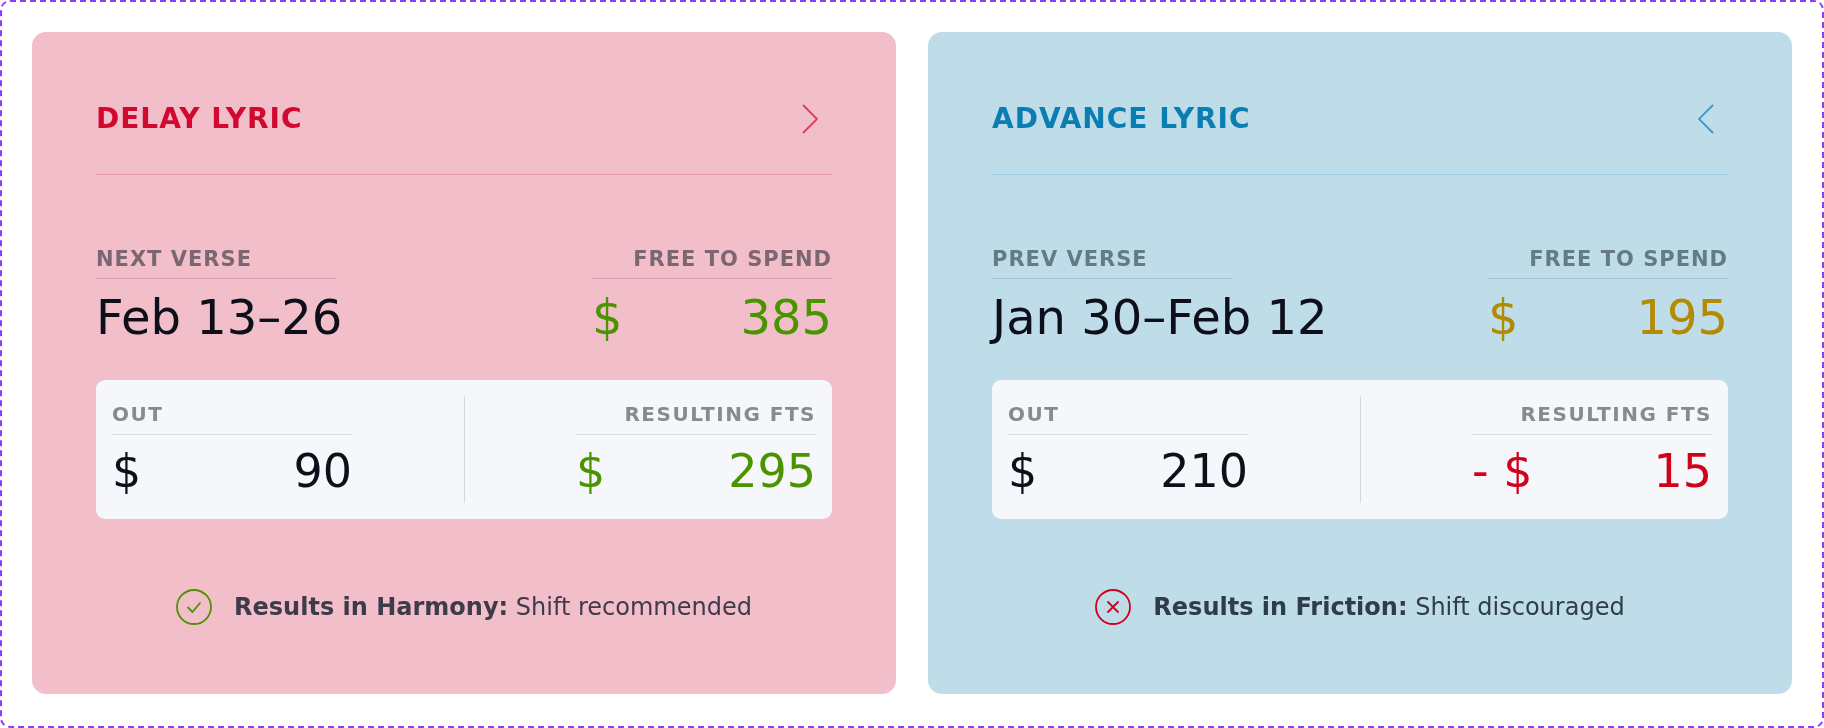 Image resolution: width=1824 pixels, height=728 pixels. Describe the element at coordinates (810, 119) in the screenshot. I see `chevron-right-icon` at that location.